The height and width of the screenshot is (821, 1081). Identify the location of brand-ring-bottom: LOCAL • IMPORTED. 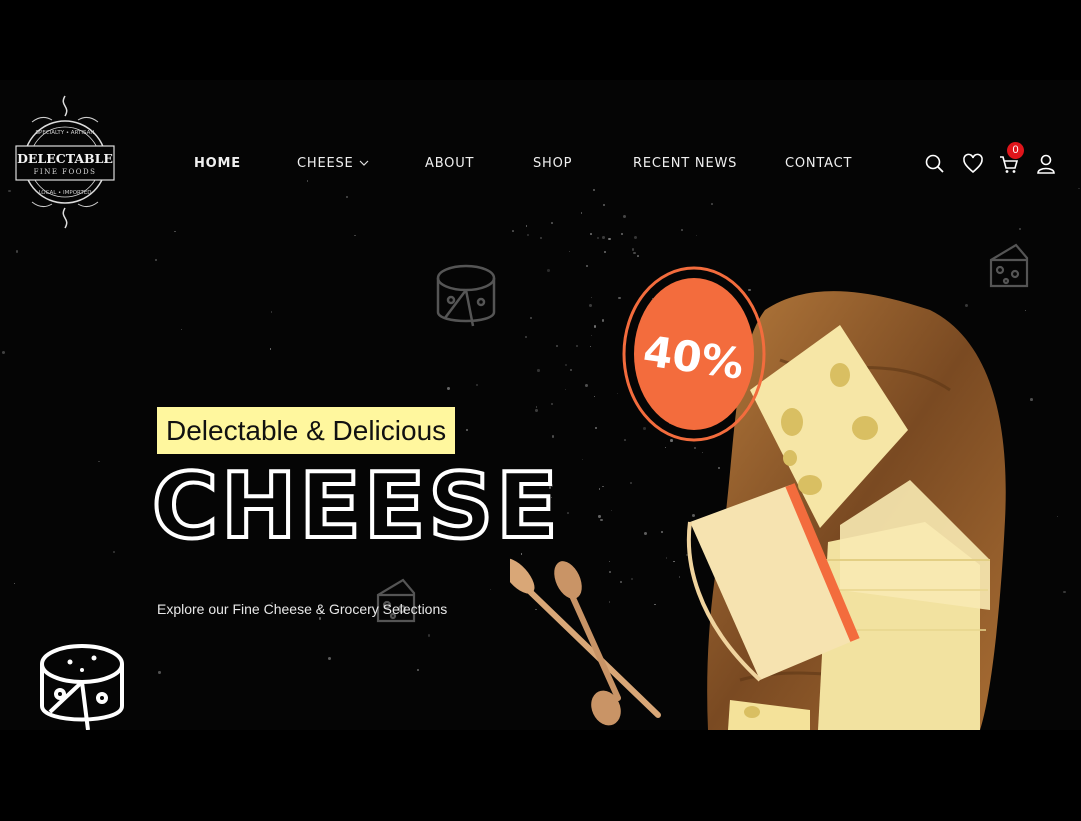
(64, 193).